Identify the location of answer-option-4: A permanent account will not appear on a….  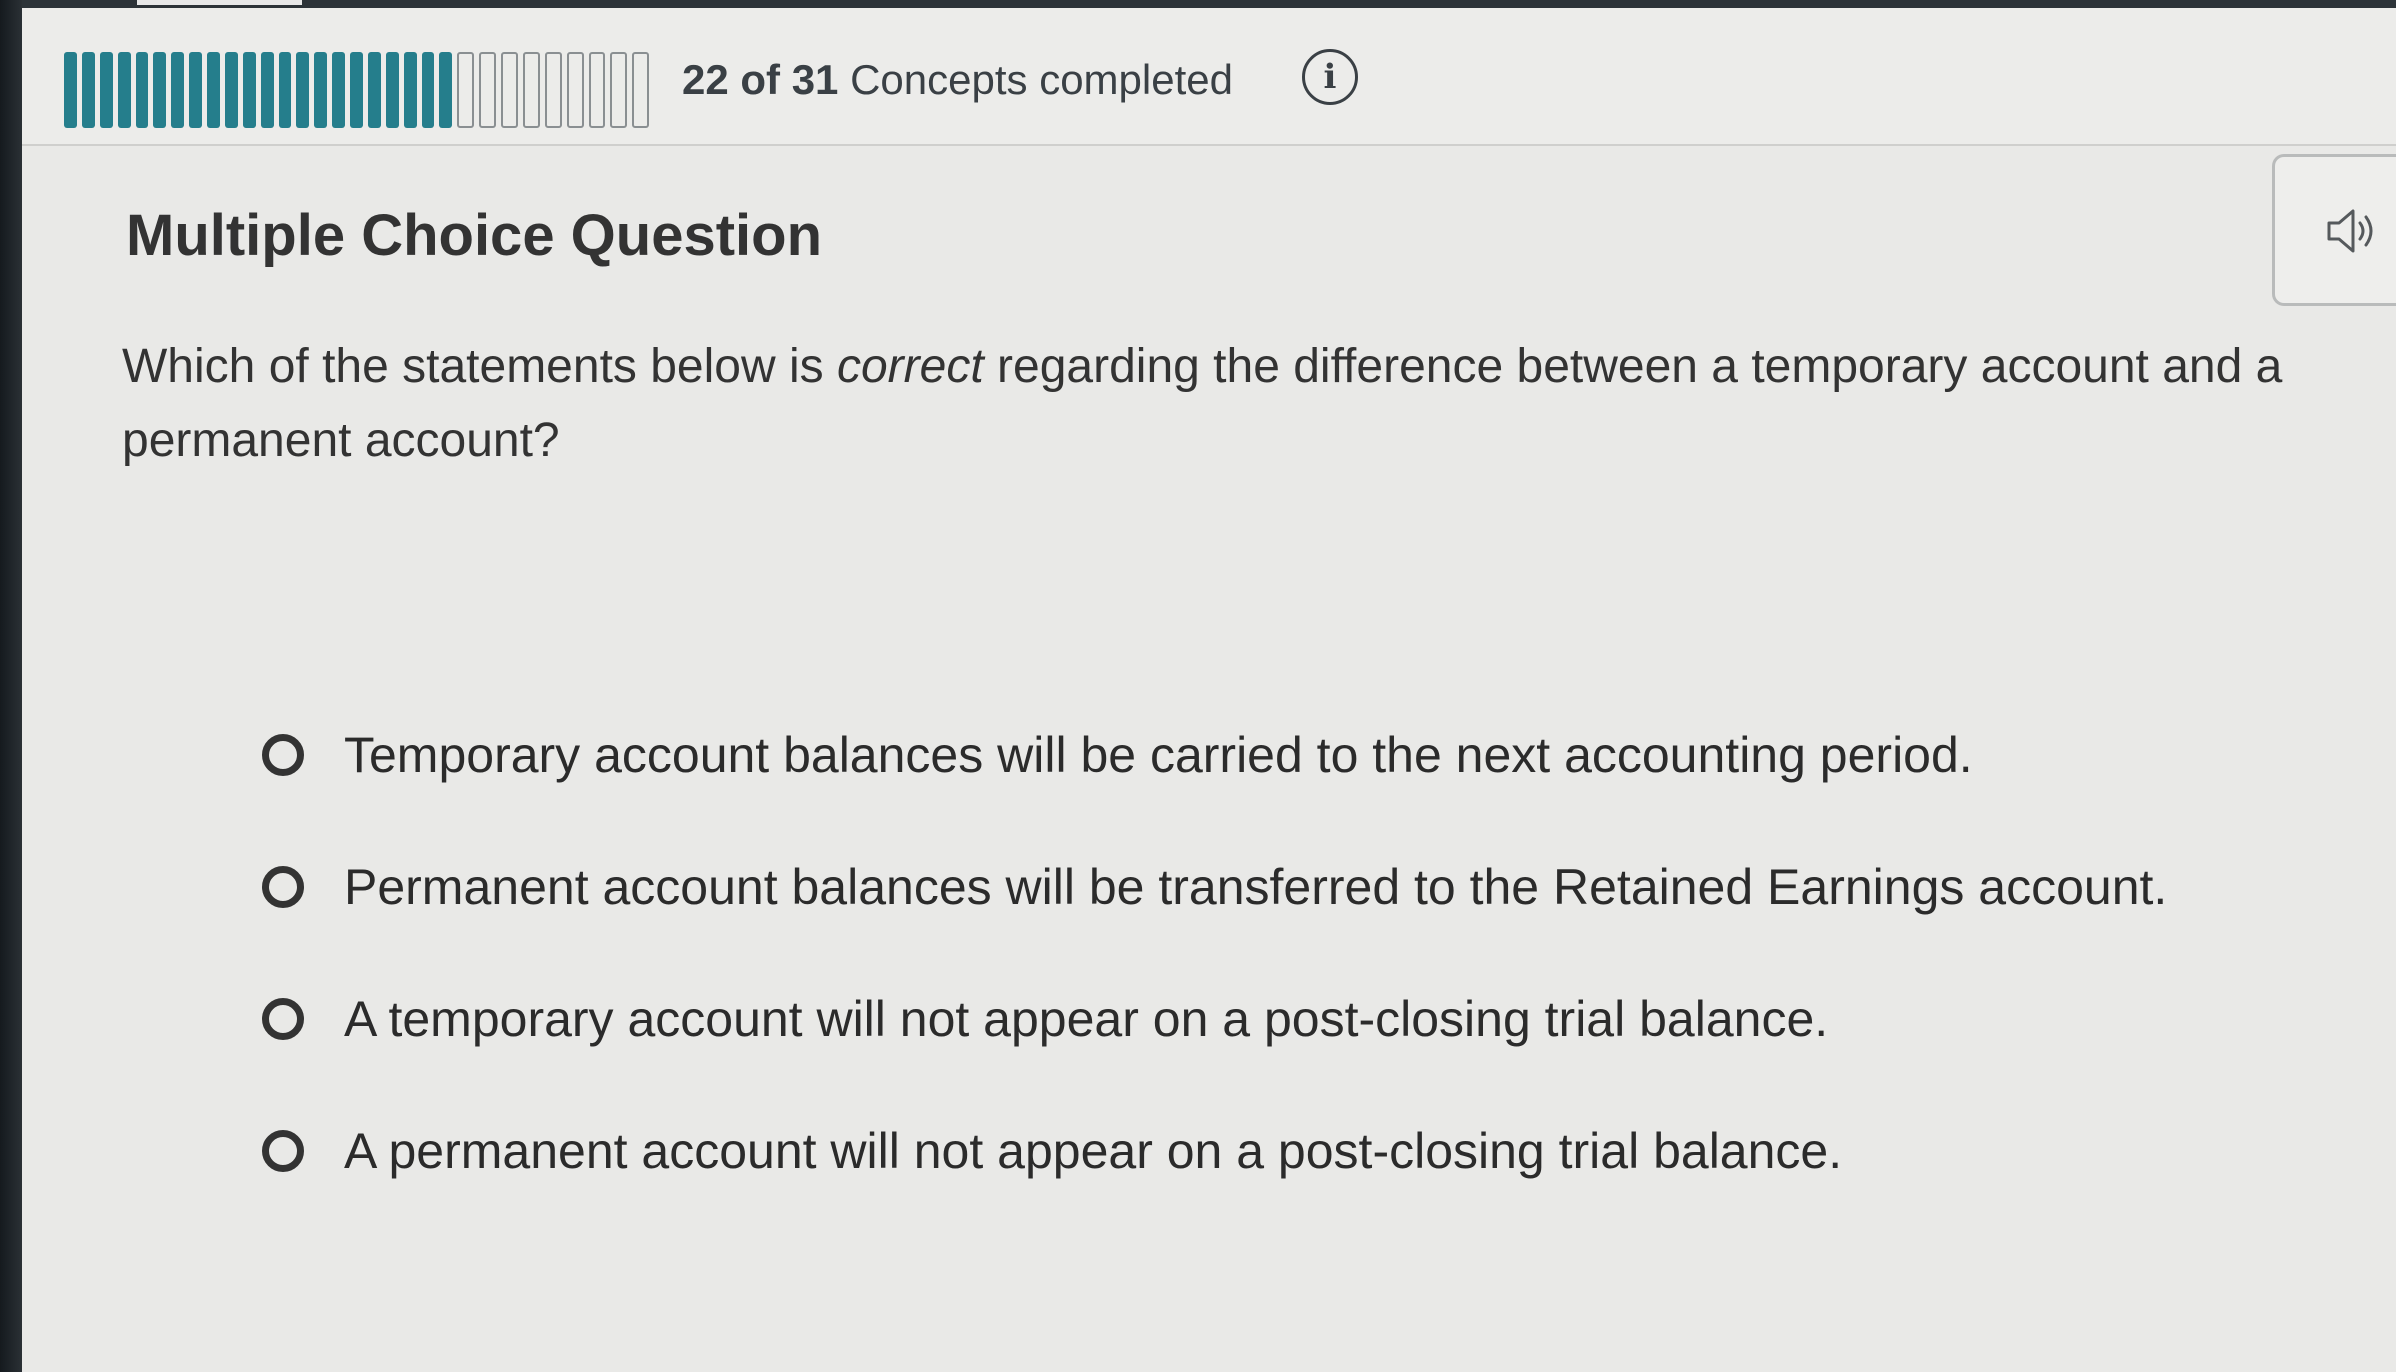
(1262, 1182).